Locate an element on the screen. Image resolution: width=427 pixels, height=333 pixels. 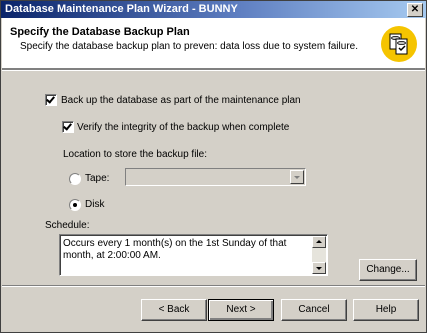
header-divider is located at coordinates (213, 70).